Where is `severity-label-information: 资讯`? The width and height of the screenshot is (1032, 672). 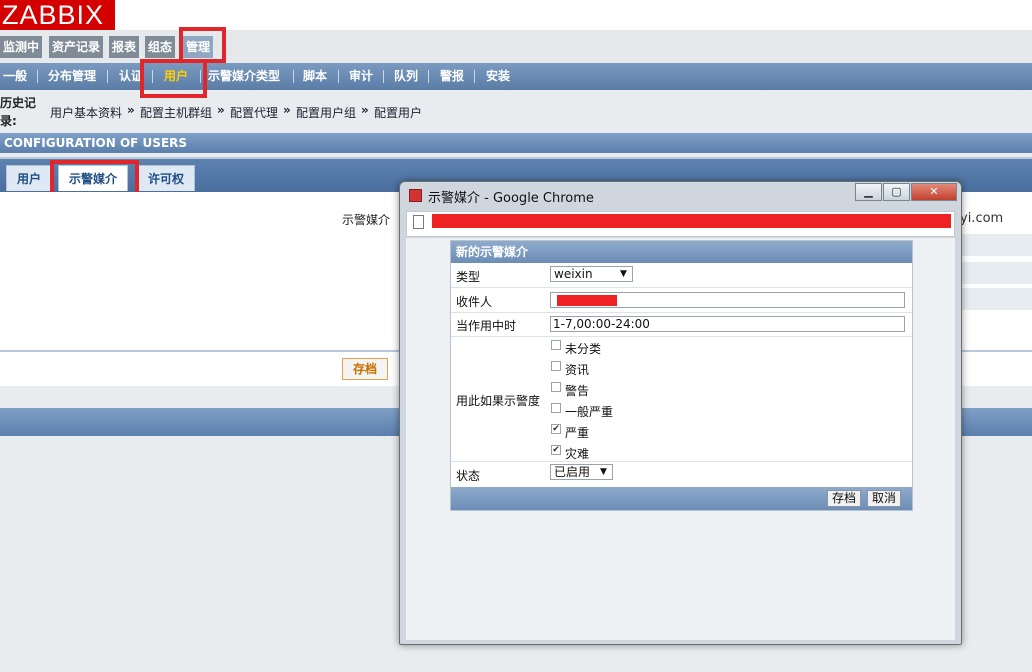
severity-label-information: 资讯 is located at coordinates (577, 370).